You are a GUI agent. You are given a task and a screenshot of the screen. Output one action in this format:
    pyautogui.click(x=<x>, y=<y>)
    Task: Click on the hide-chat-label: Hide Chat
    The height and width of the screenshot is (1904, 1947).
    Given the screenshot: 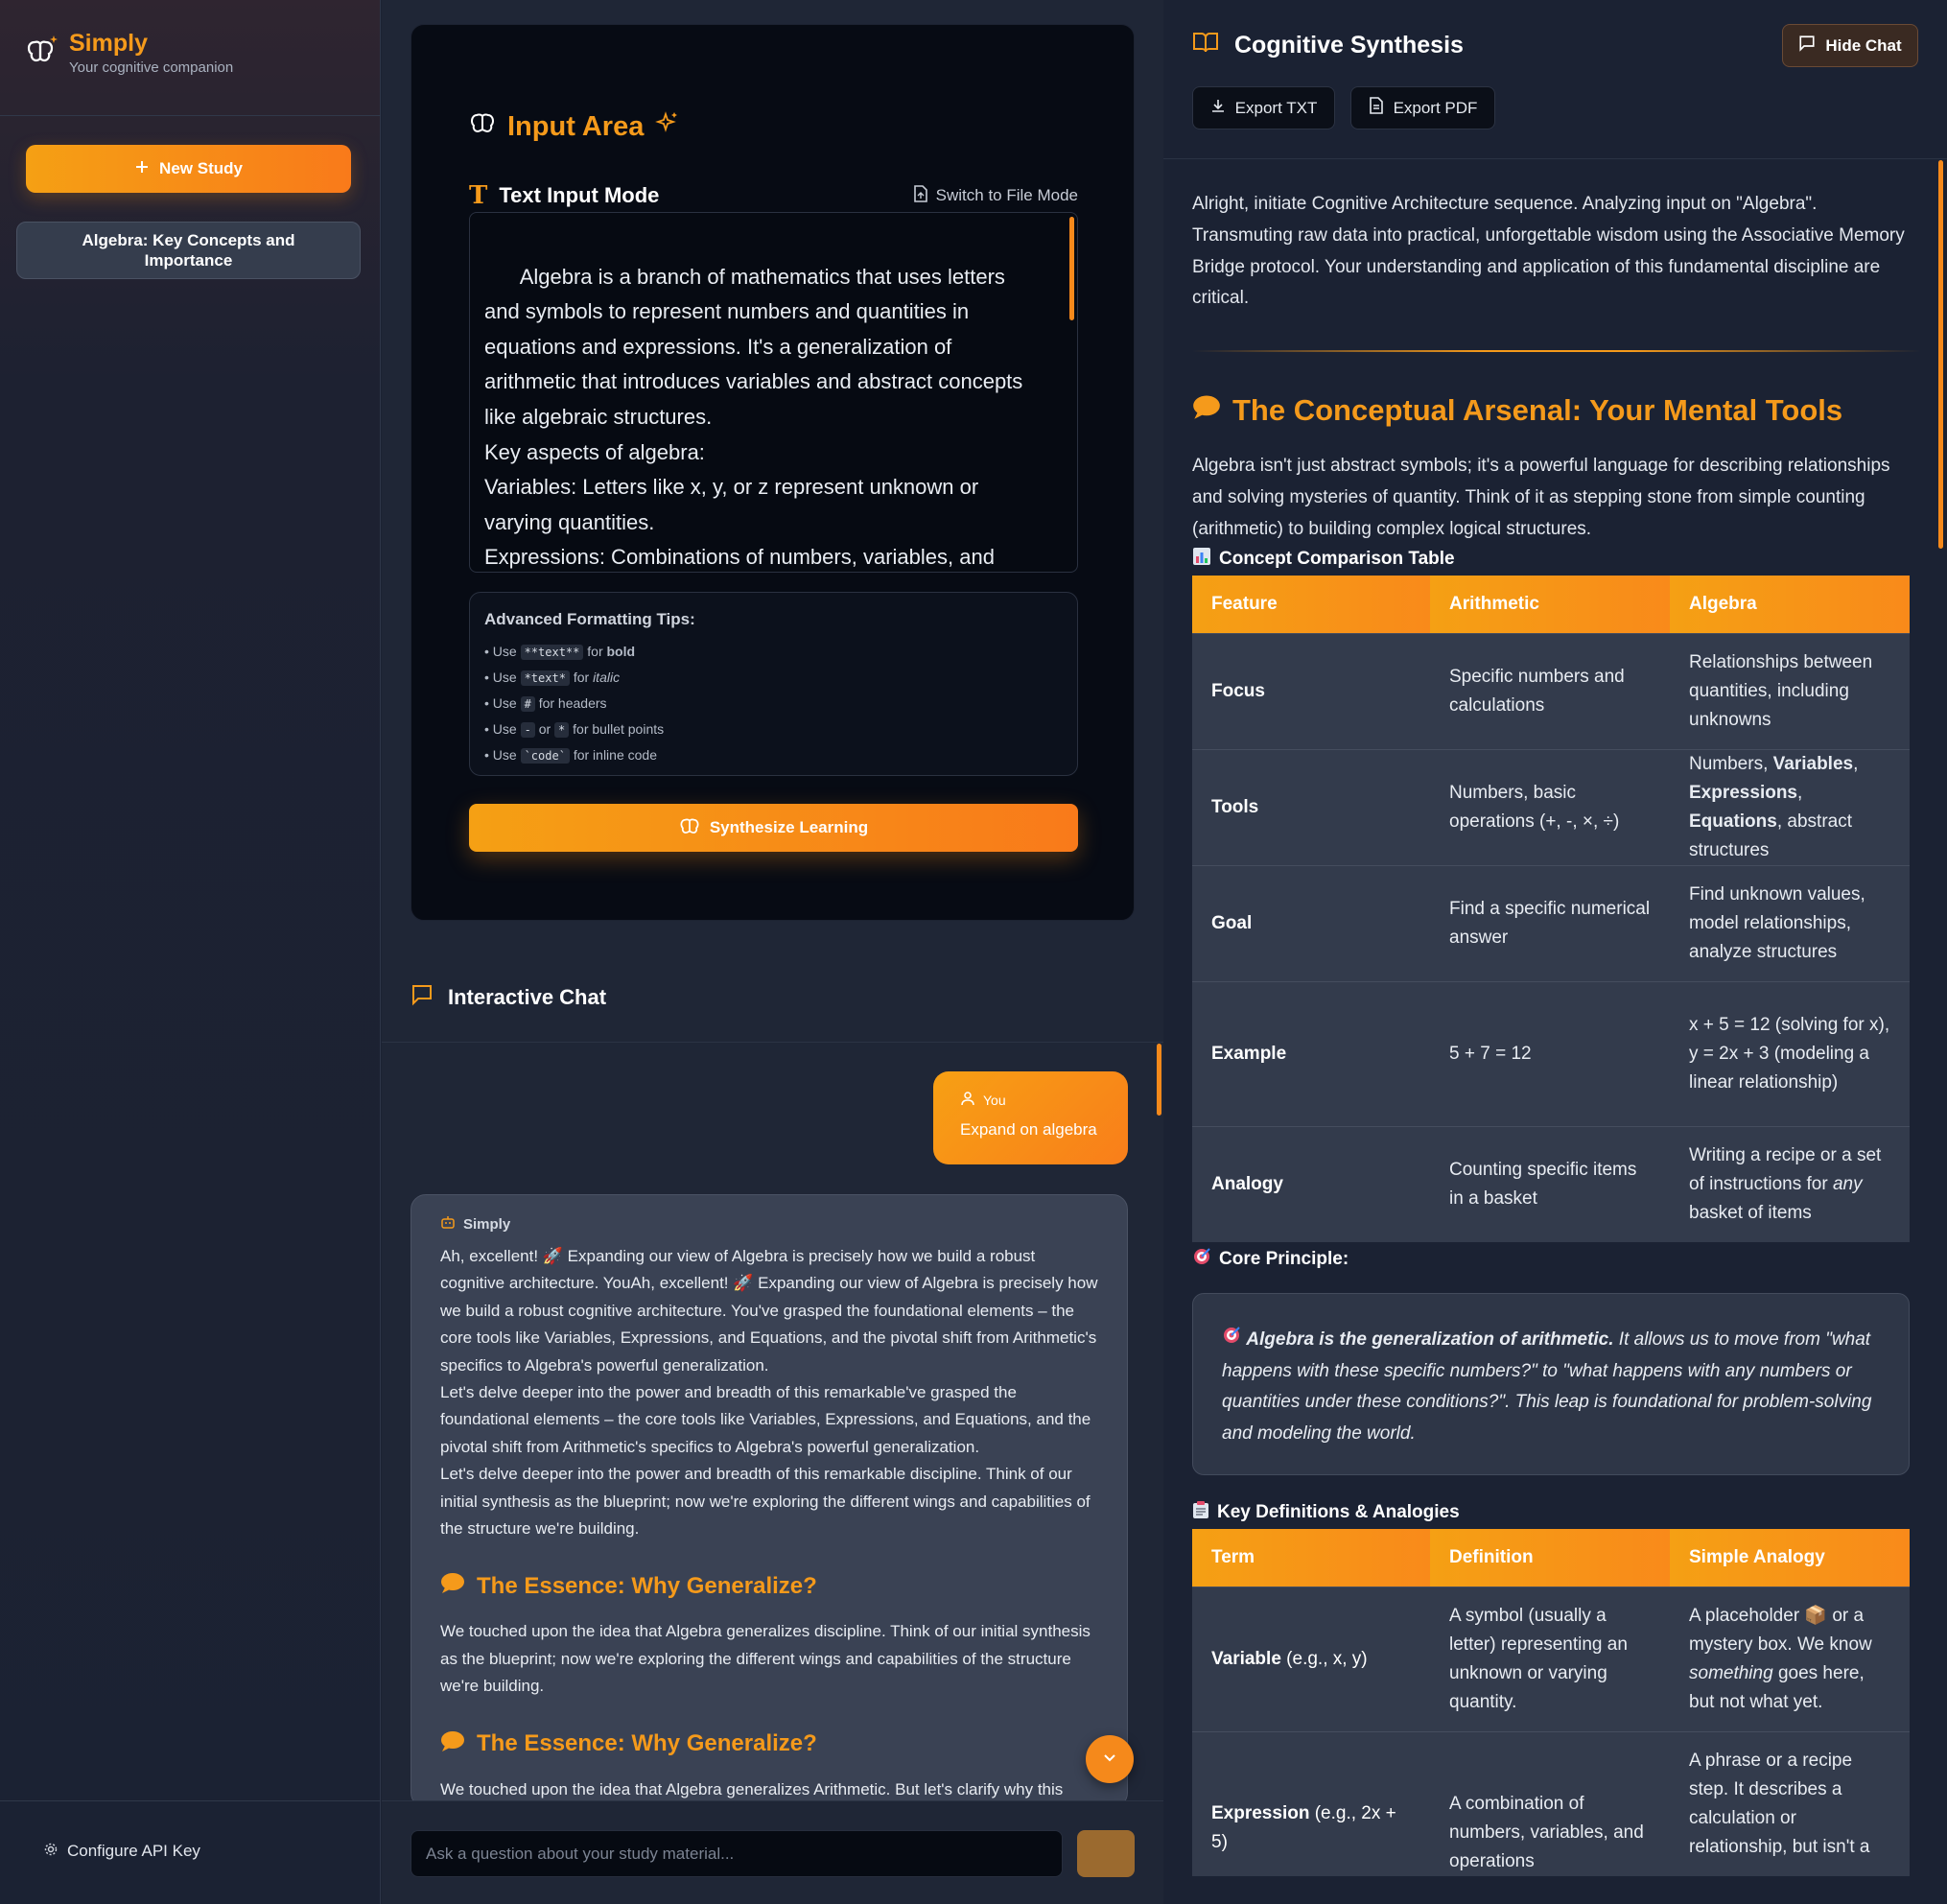 What is the action you would take?
    pyautogui.click(x=1863, y=45)
    